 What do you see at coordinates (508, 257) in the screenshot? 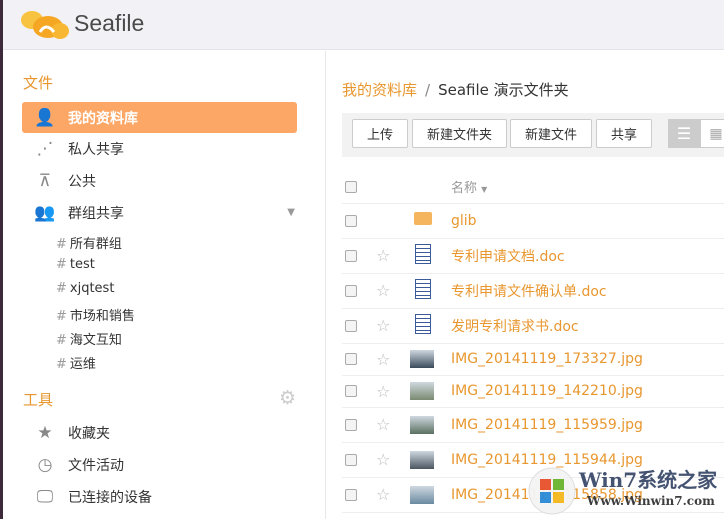
I see `file-name-link: 专利申请文档.doc` at bounding box center [508, 257].